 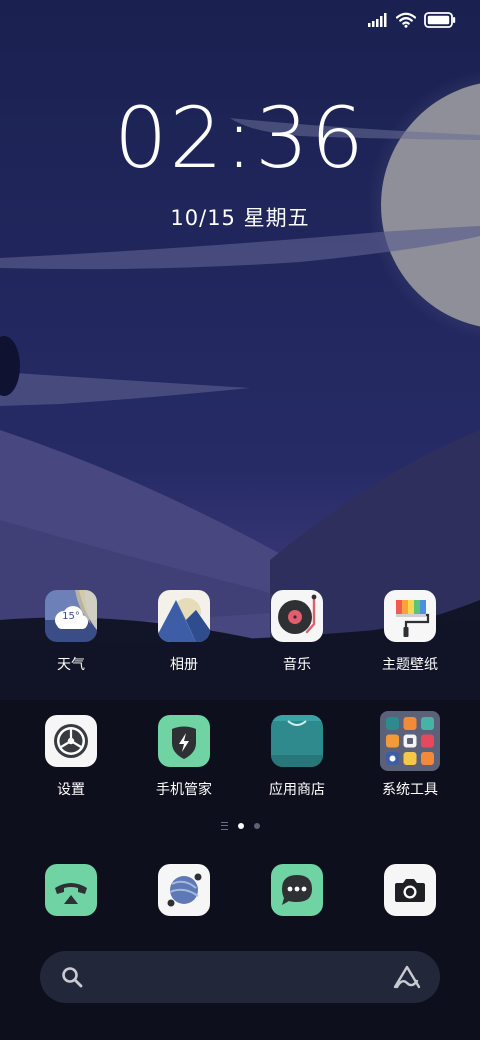 I want to click on app-theme-wallpaper: 主题壁纸, so click(x=410, y=632).